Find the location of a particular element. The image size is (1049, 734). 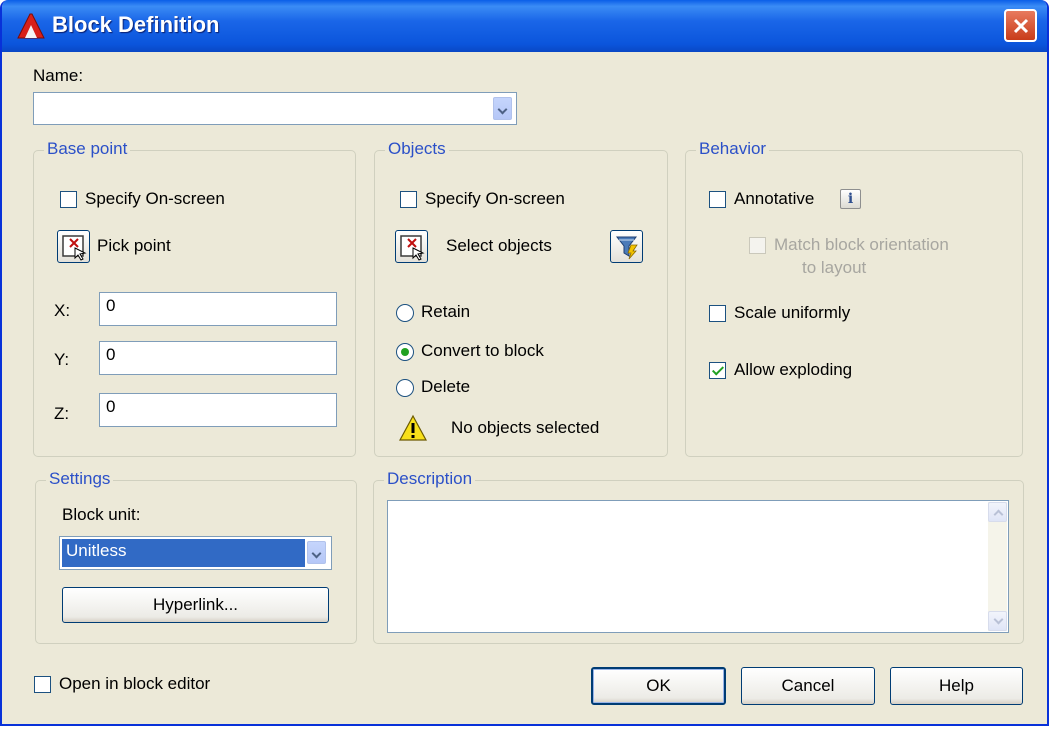

help-button: Help is located at coordinates (956, 686).